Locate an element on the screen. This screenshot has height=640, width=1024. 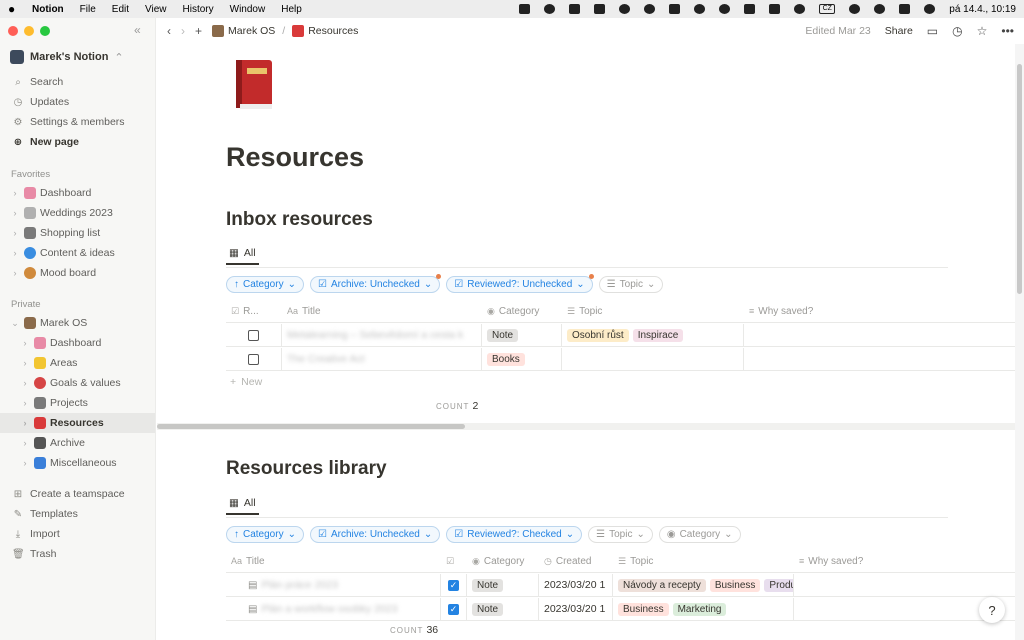
table-row: The Creative Act Books is located at coordinates (620, 359).